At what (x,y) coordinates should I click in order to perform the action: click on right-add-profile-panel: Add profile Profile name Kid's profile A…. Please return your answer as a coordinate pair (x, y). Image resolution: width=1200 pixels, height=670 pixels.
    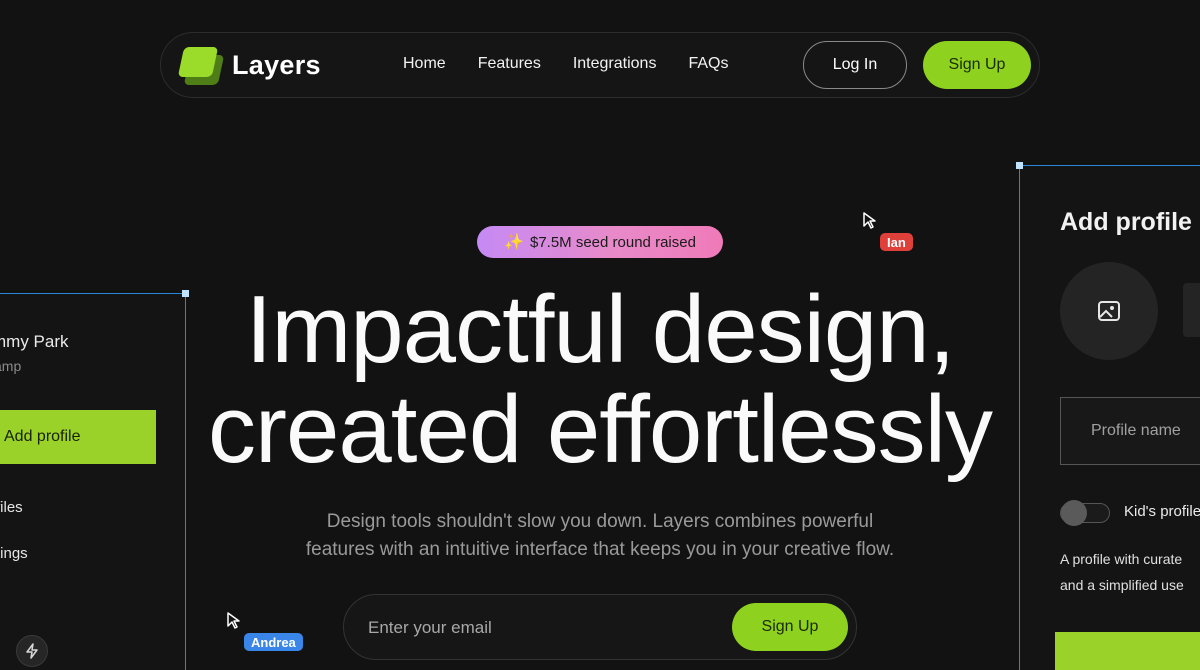
    Looking at the image, I should click on (1108, 416).